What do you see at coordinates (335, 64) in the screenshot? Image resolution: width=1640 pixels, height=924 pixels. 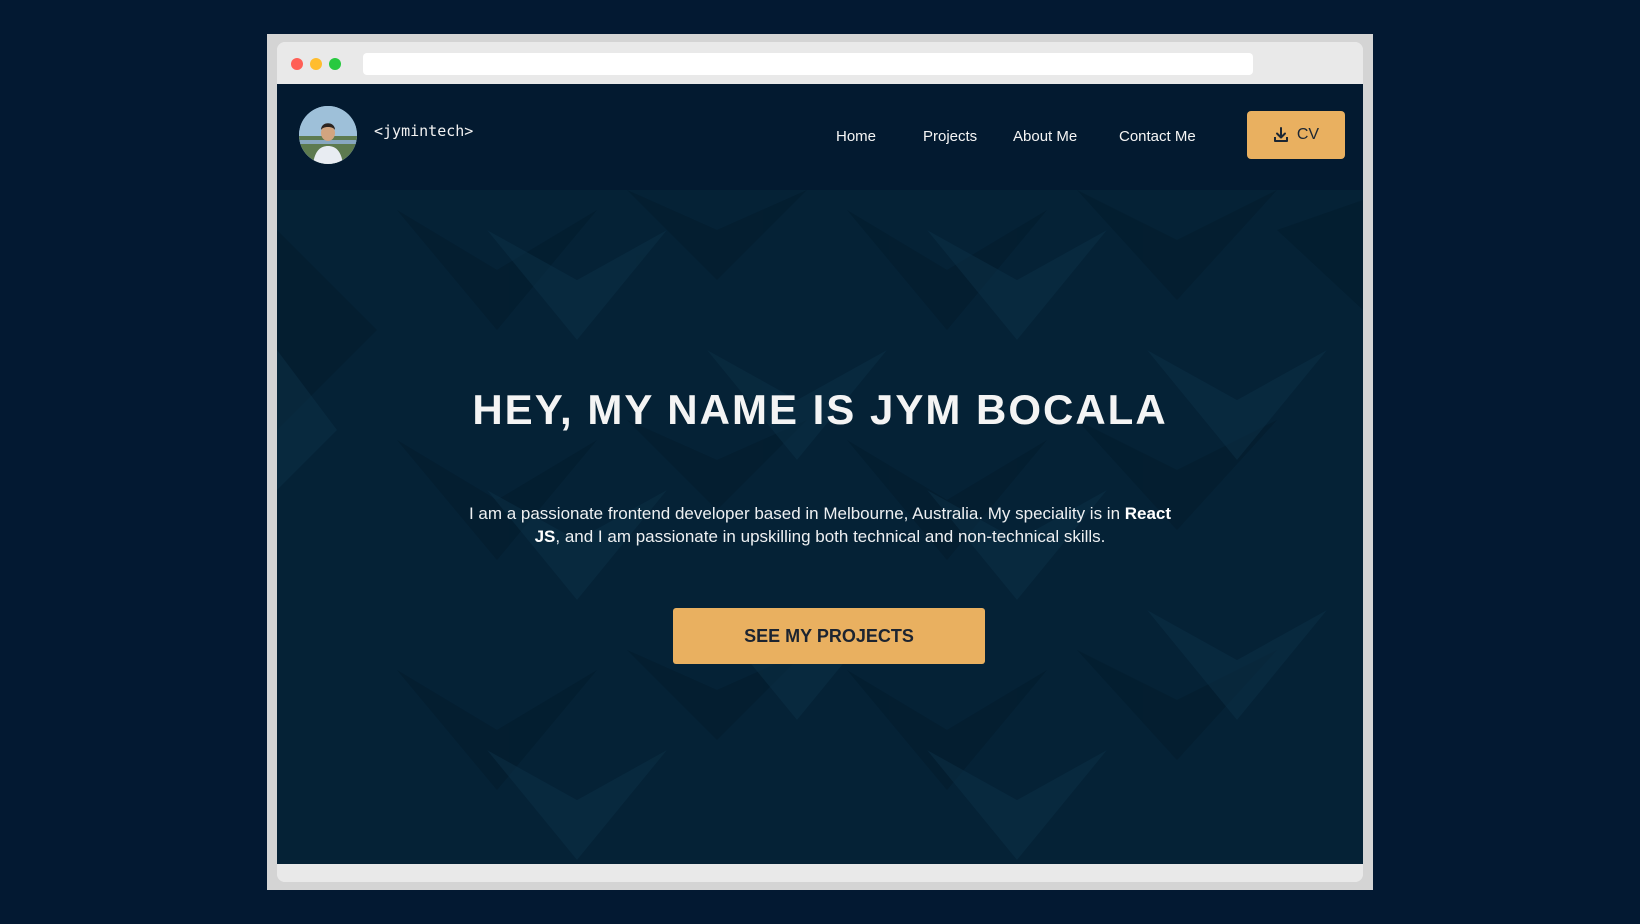 I see `maximize-window-button` at bounding box center [335, 64].